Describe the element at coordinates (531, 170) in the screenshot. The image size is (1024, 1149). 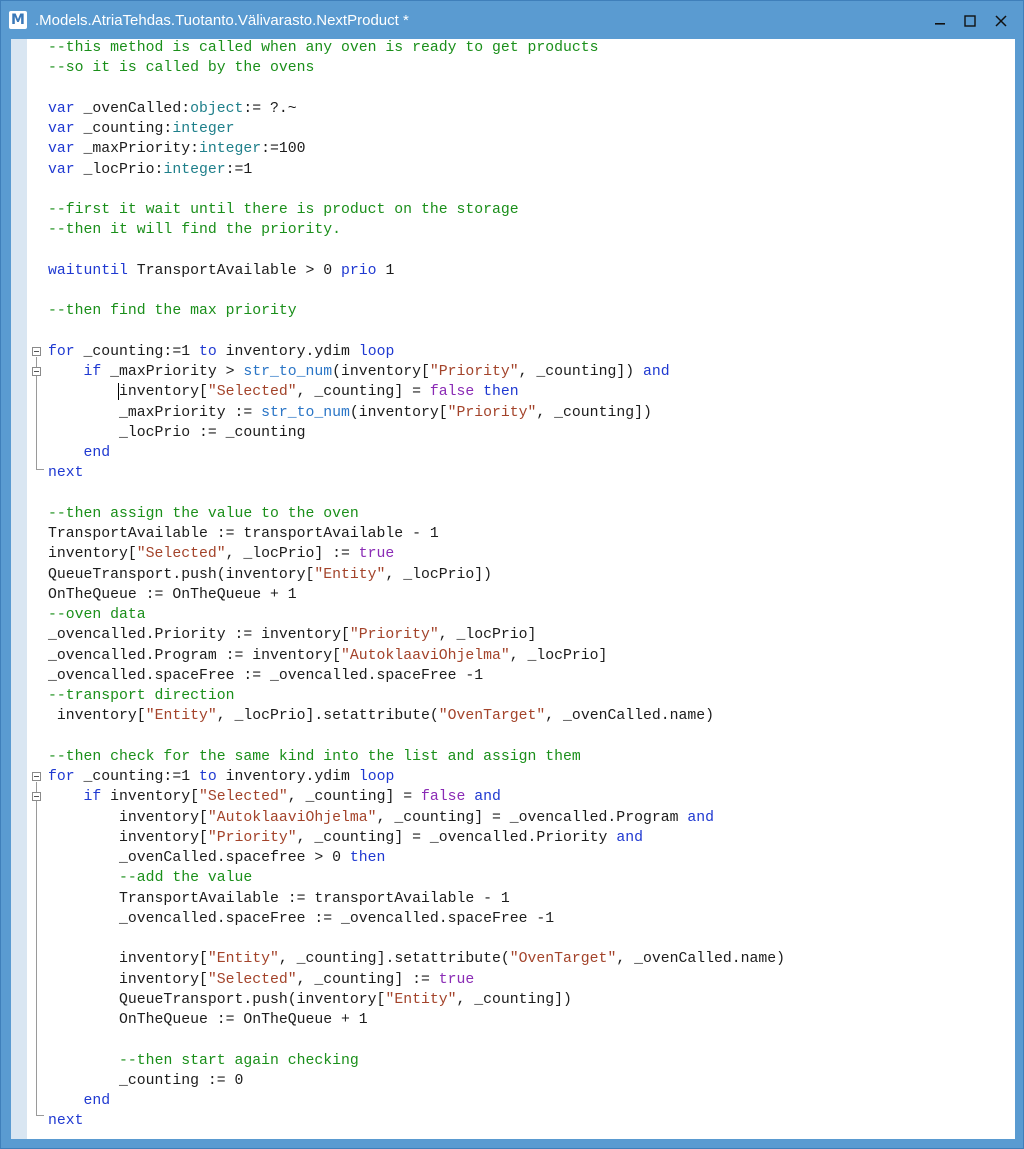
I see `code-line: var _locPrio:integer:=1` at that location.